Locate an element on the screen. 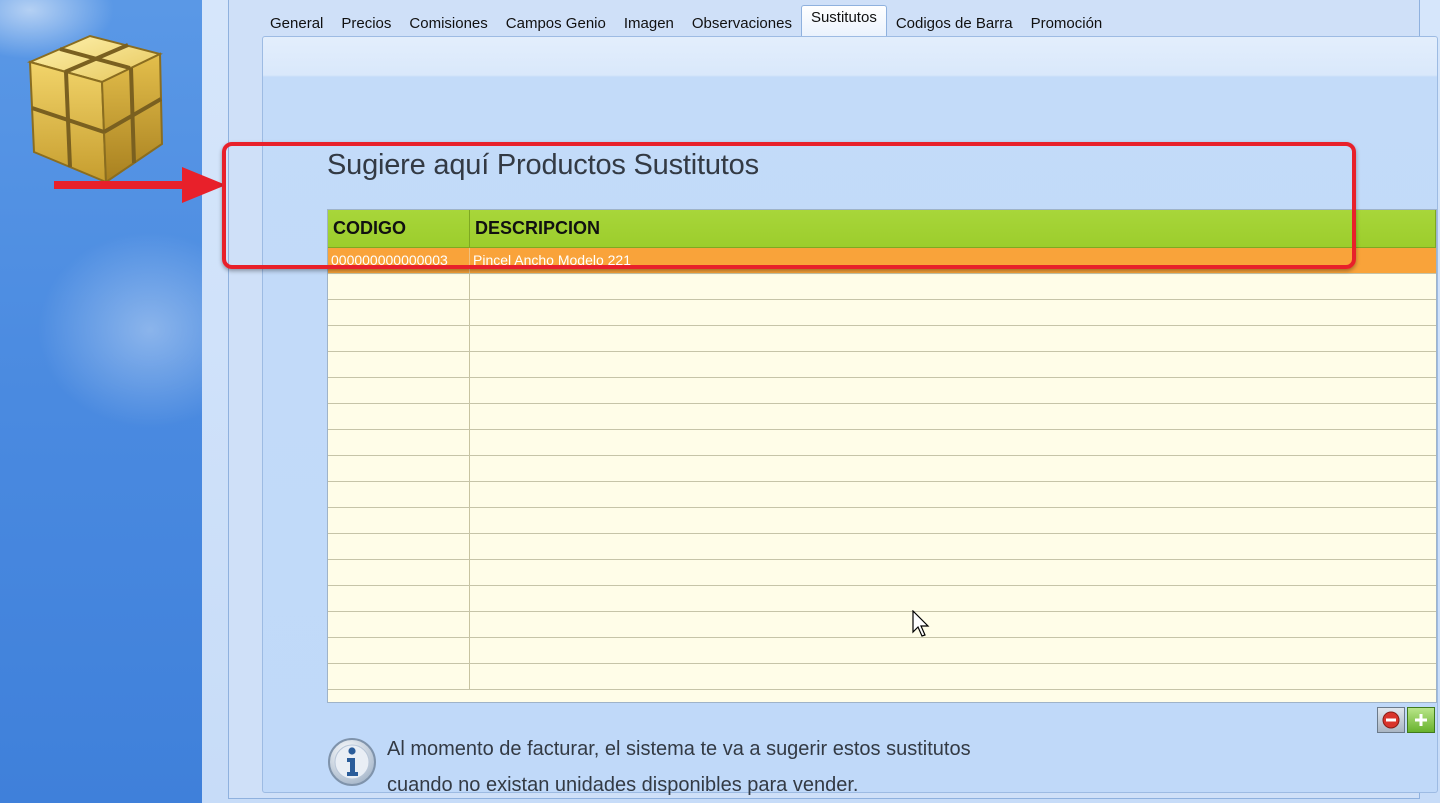  tab-codigos-de-barra: Codigos de Barra is located at coordinates (954, 23).